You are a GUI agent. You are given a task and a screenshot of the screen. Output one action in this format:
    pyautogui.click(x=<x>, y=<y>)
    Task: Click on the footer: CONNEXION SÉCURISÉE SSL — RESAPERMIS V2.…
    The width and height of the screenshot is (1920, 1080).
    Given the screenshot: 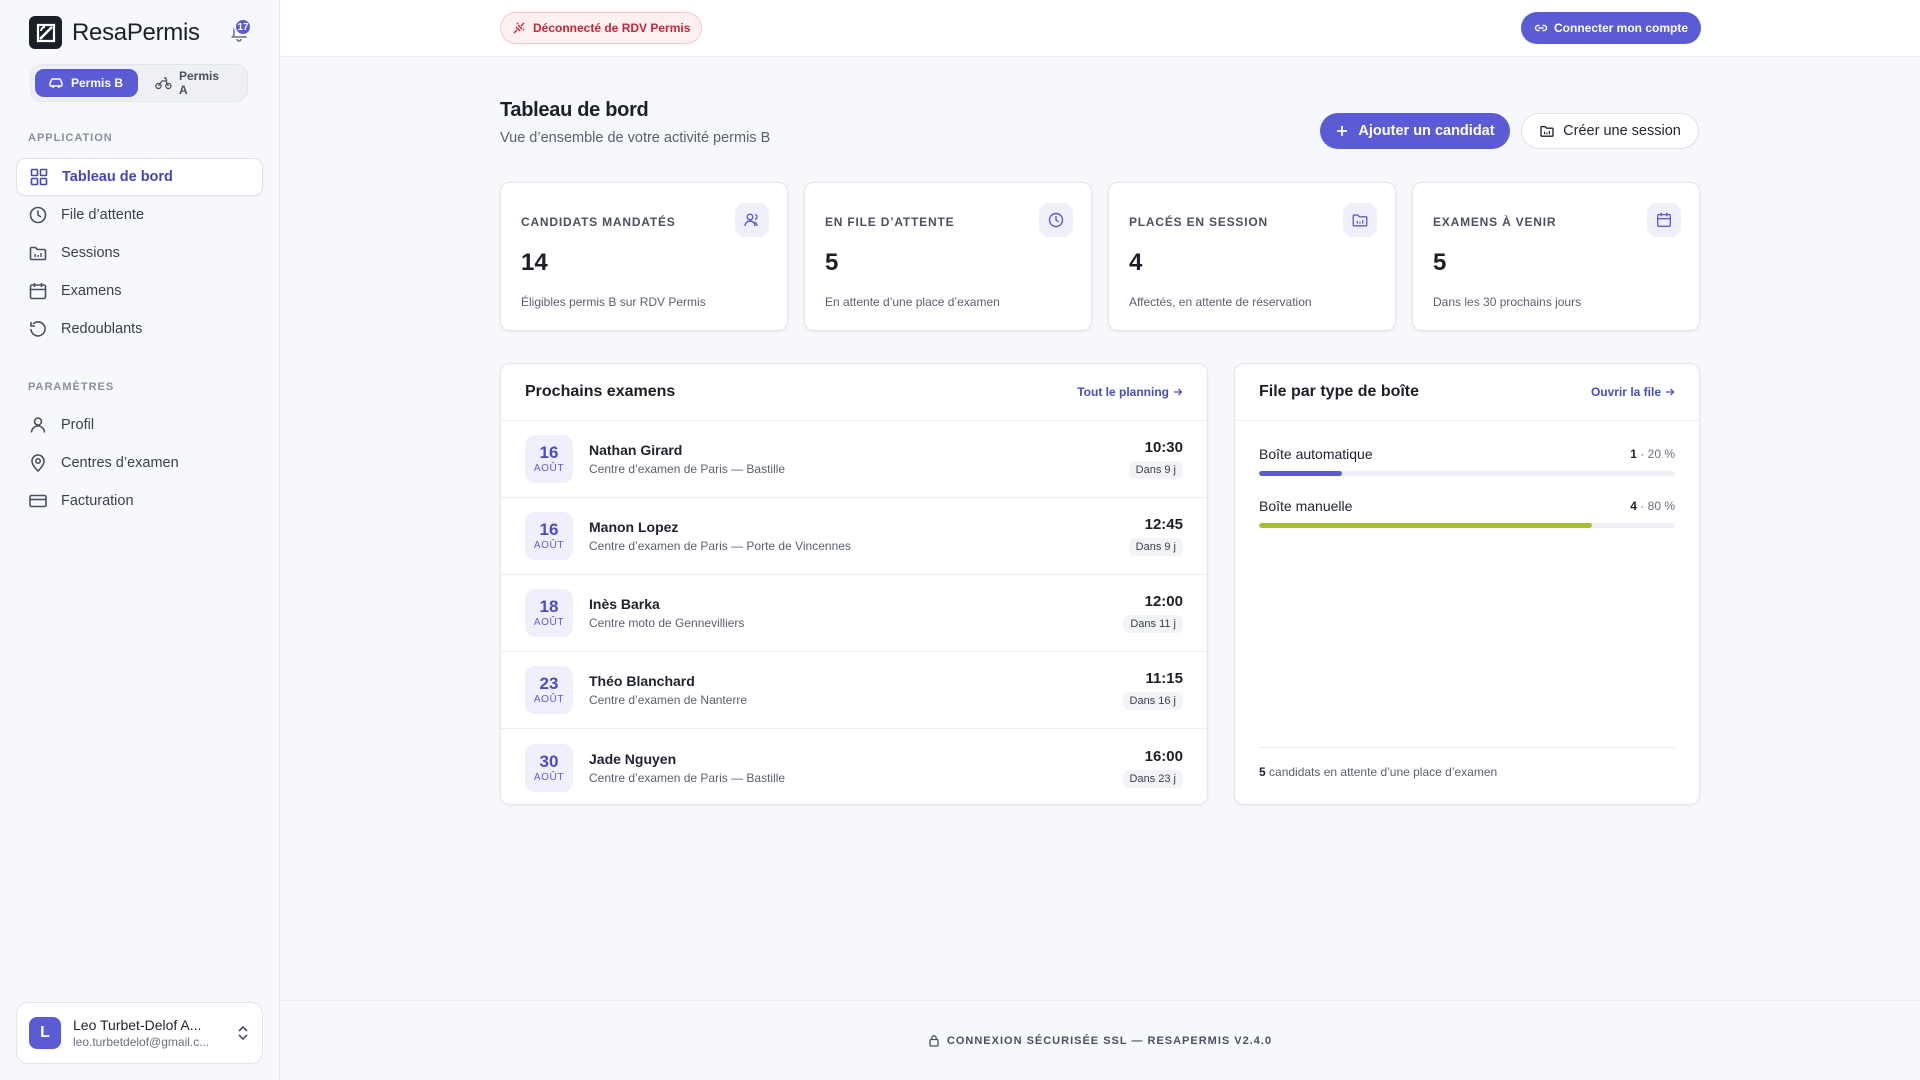 What is the action you would take?
    pyautogui.click(x=1100, y=1040)
    